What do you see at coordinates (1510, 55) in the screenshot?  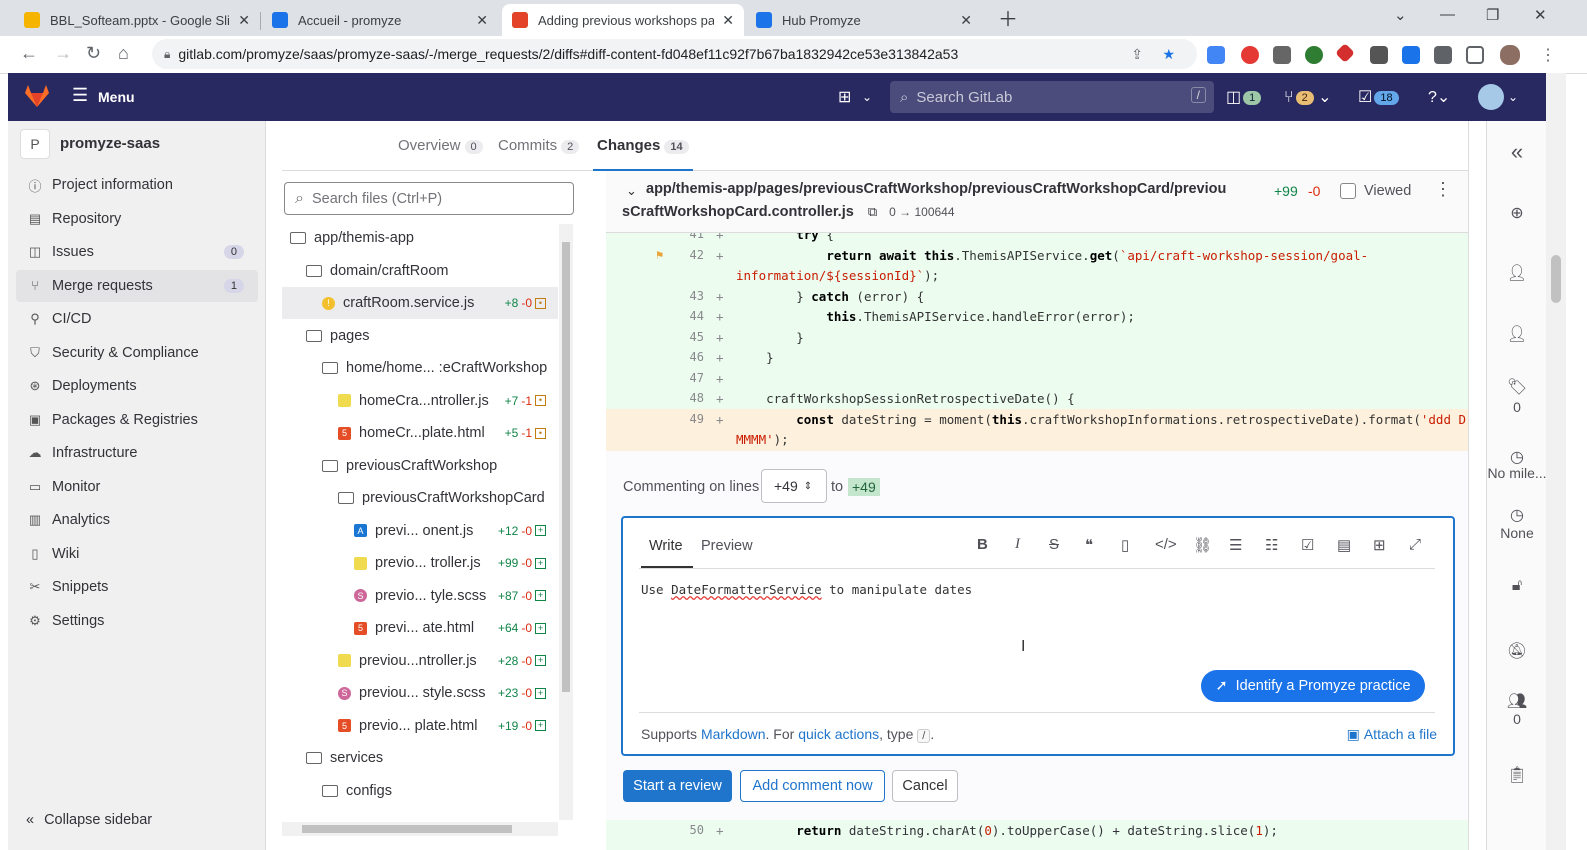 I see `avatar` at bounding box center [1510, 55].